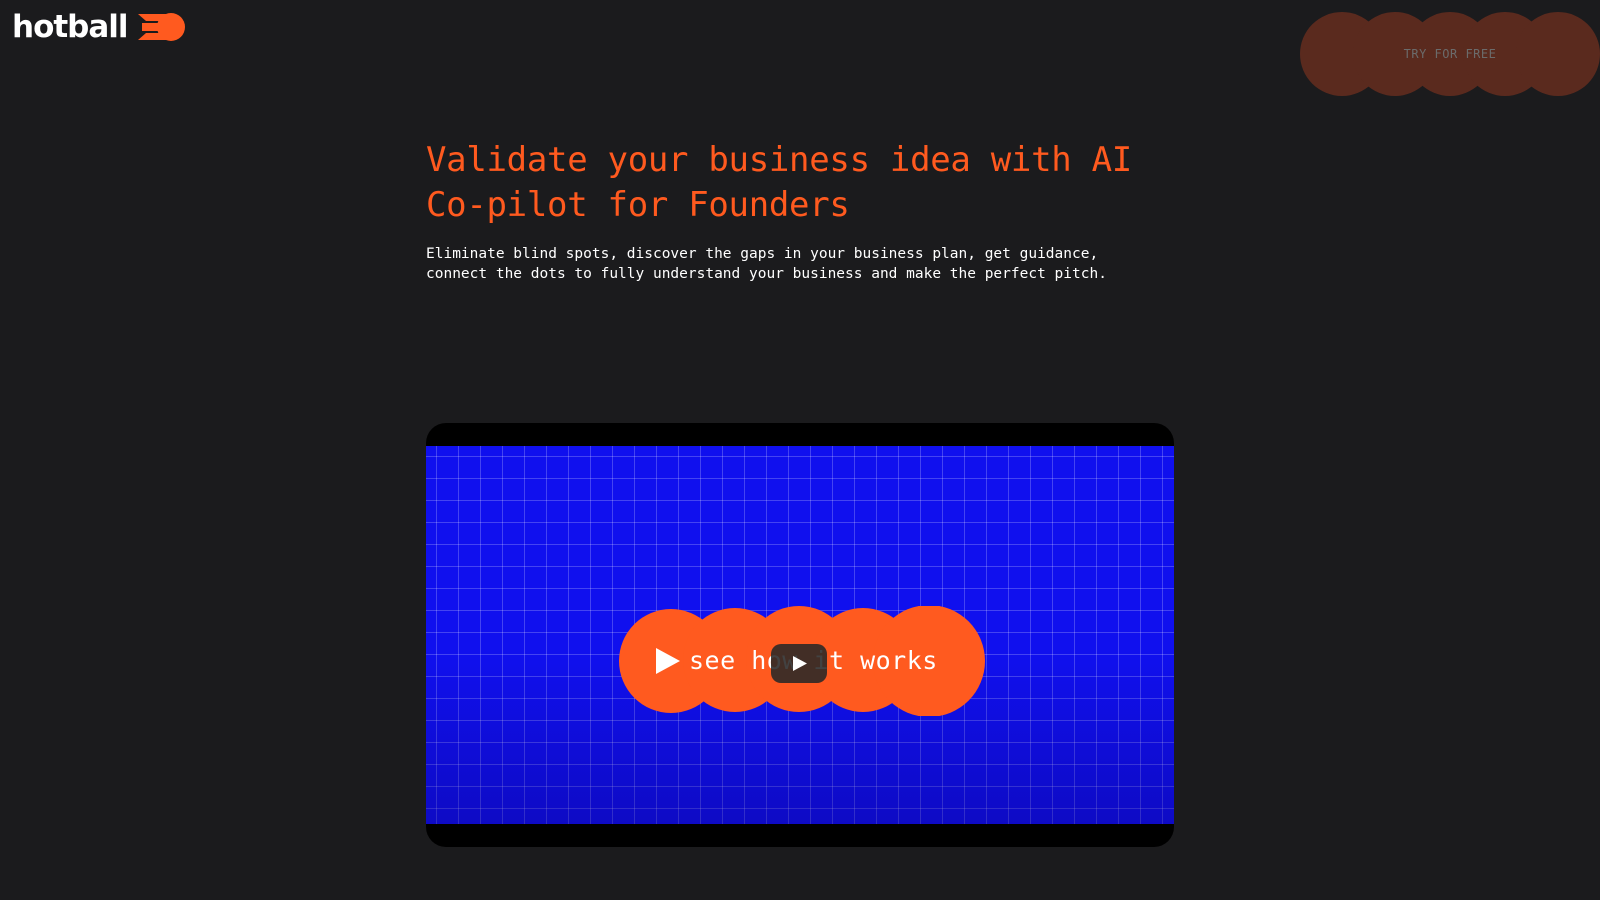 The height and width of the screenshot is (900, 1600). What do you see at coordinates (160, 27) in the screenshot?
I see `flame-ball-logo-icon` at bounding box center [160, 27].